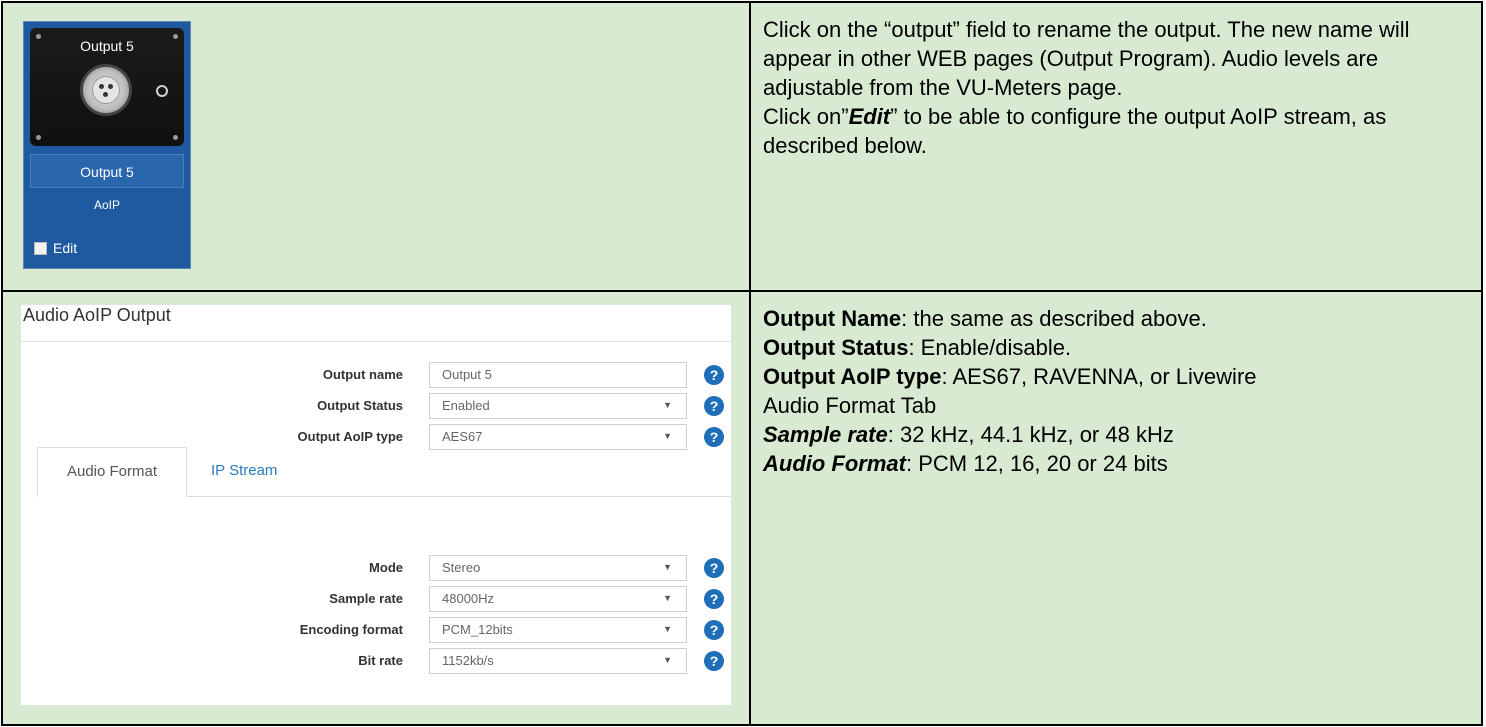 The height and width of the screenshot is (727, 1486). I want to click on output-status-select: Enabled ▼, so click(558, 406).